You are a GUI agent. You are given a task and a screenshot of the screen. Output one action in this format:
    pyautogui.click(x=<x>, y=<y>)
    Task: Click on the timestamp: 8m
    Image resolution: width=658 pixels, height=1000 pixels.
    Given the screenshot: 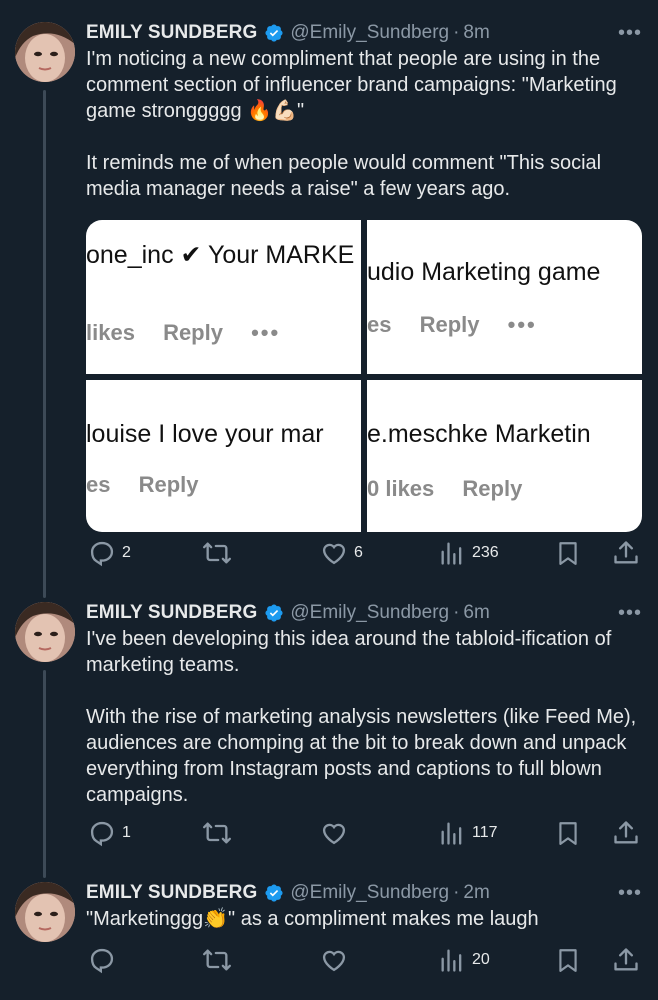 What is the action you would take?
    pyautogui.click(x=476, y=33)
    